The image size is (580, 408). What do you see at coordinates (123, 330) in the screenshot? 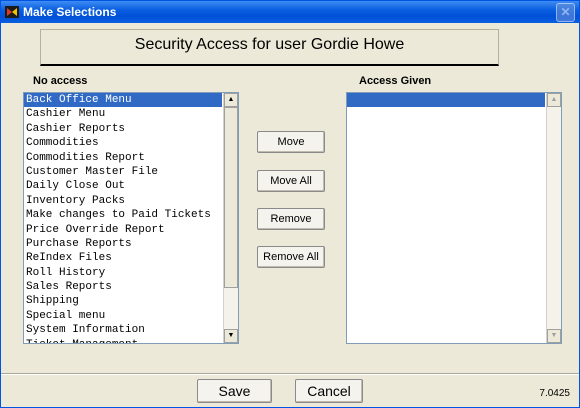
I see `list-item: System Information` at bounding box center [123, 330].